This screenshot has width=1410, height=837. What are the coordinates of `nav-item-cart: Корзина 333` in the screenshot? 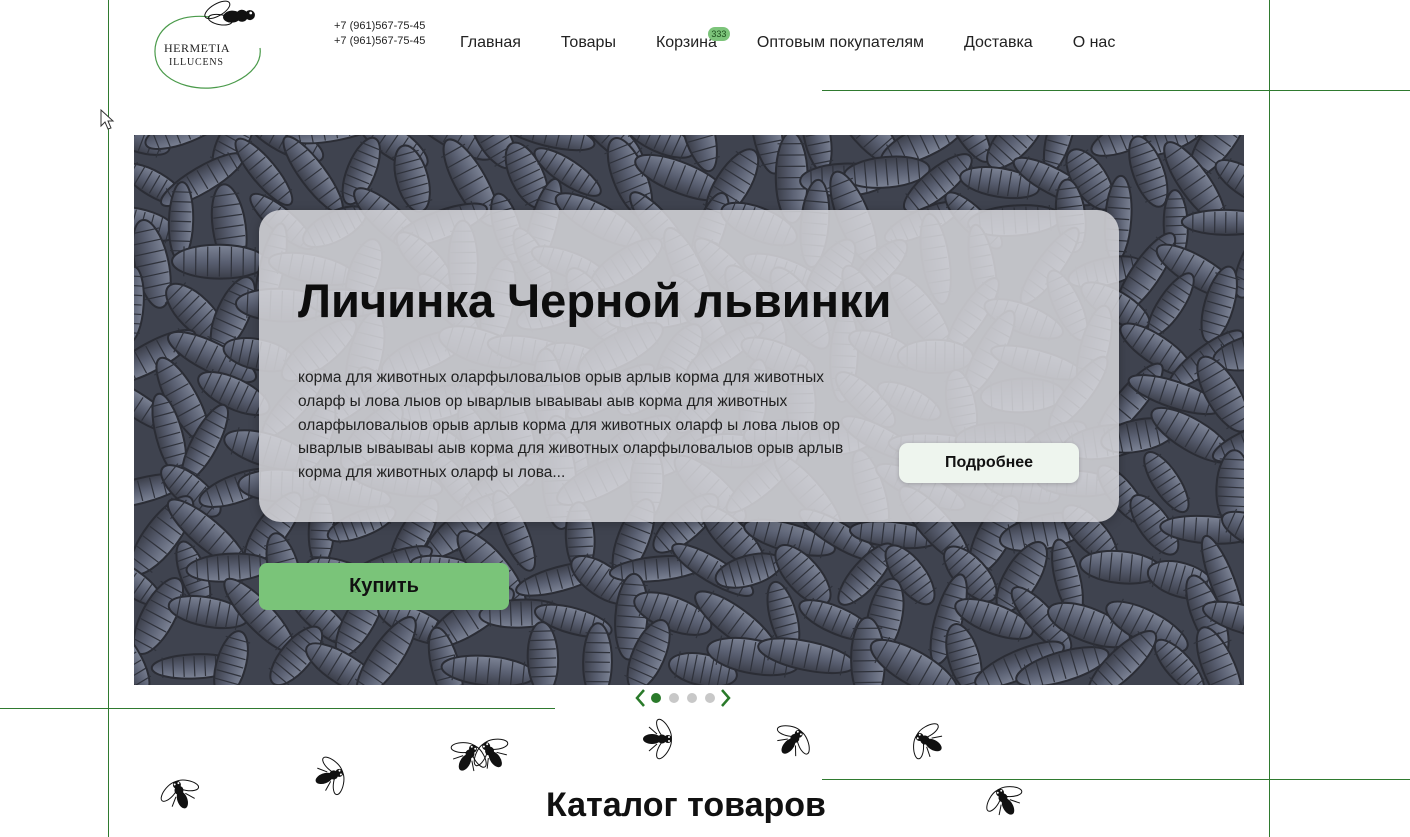 It's located at (693, 39).